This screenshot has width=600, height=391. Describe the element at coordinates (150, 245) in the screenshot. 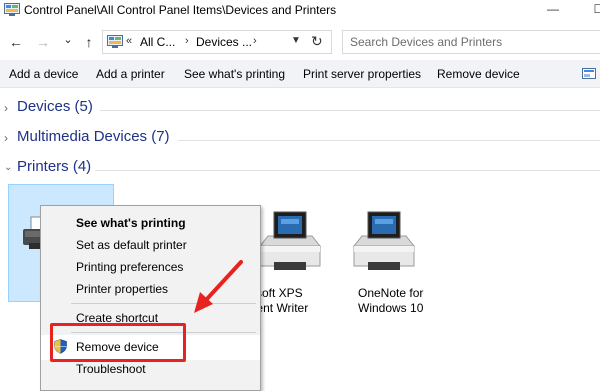

I see `menu-item-set-default-printer: Set as default printer` at that location.